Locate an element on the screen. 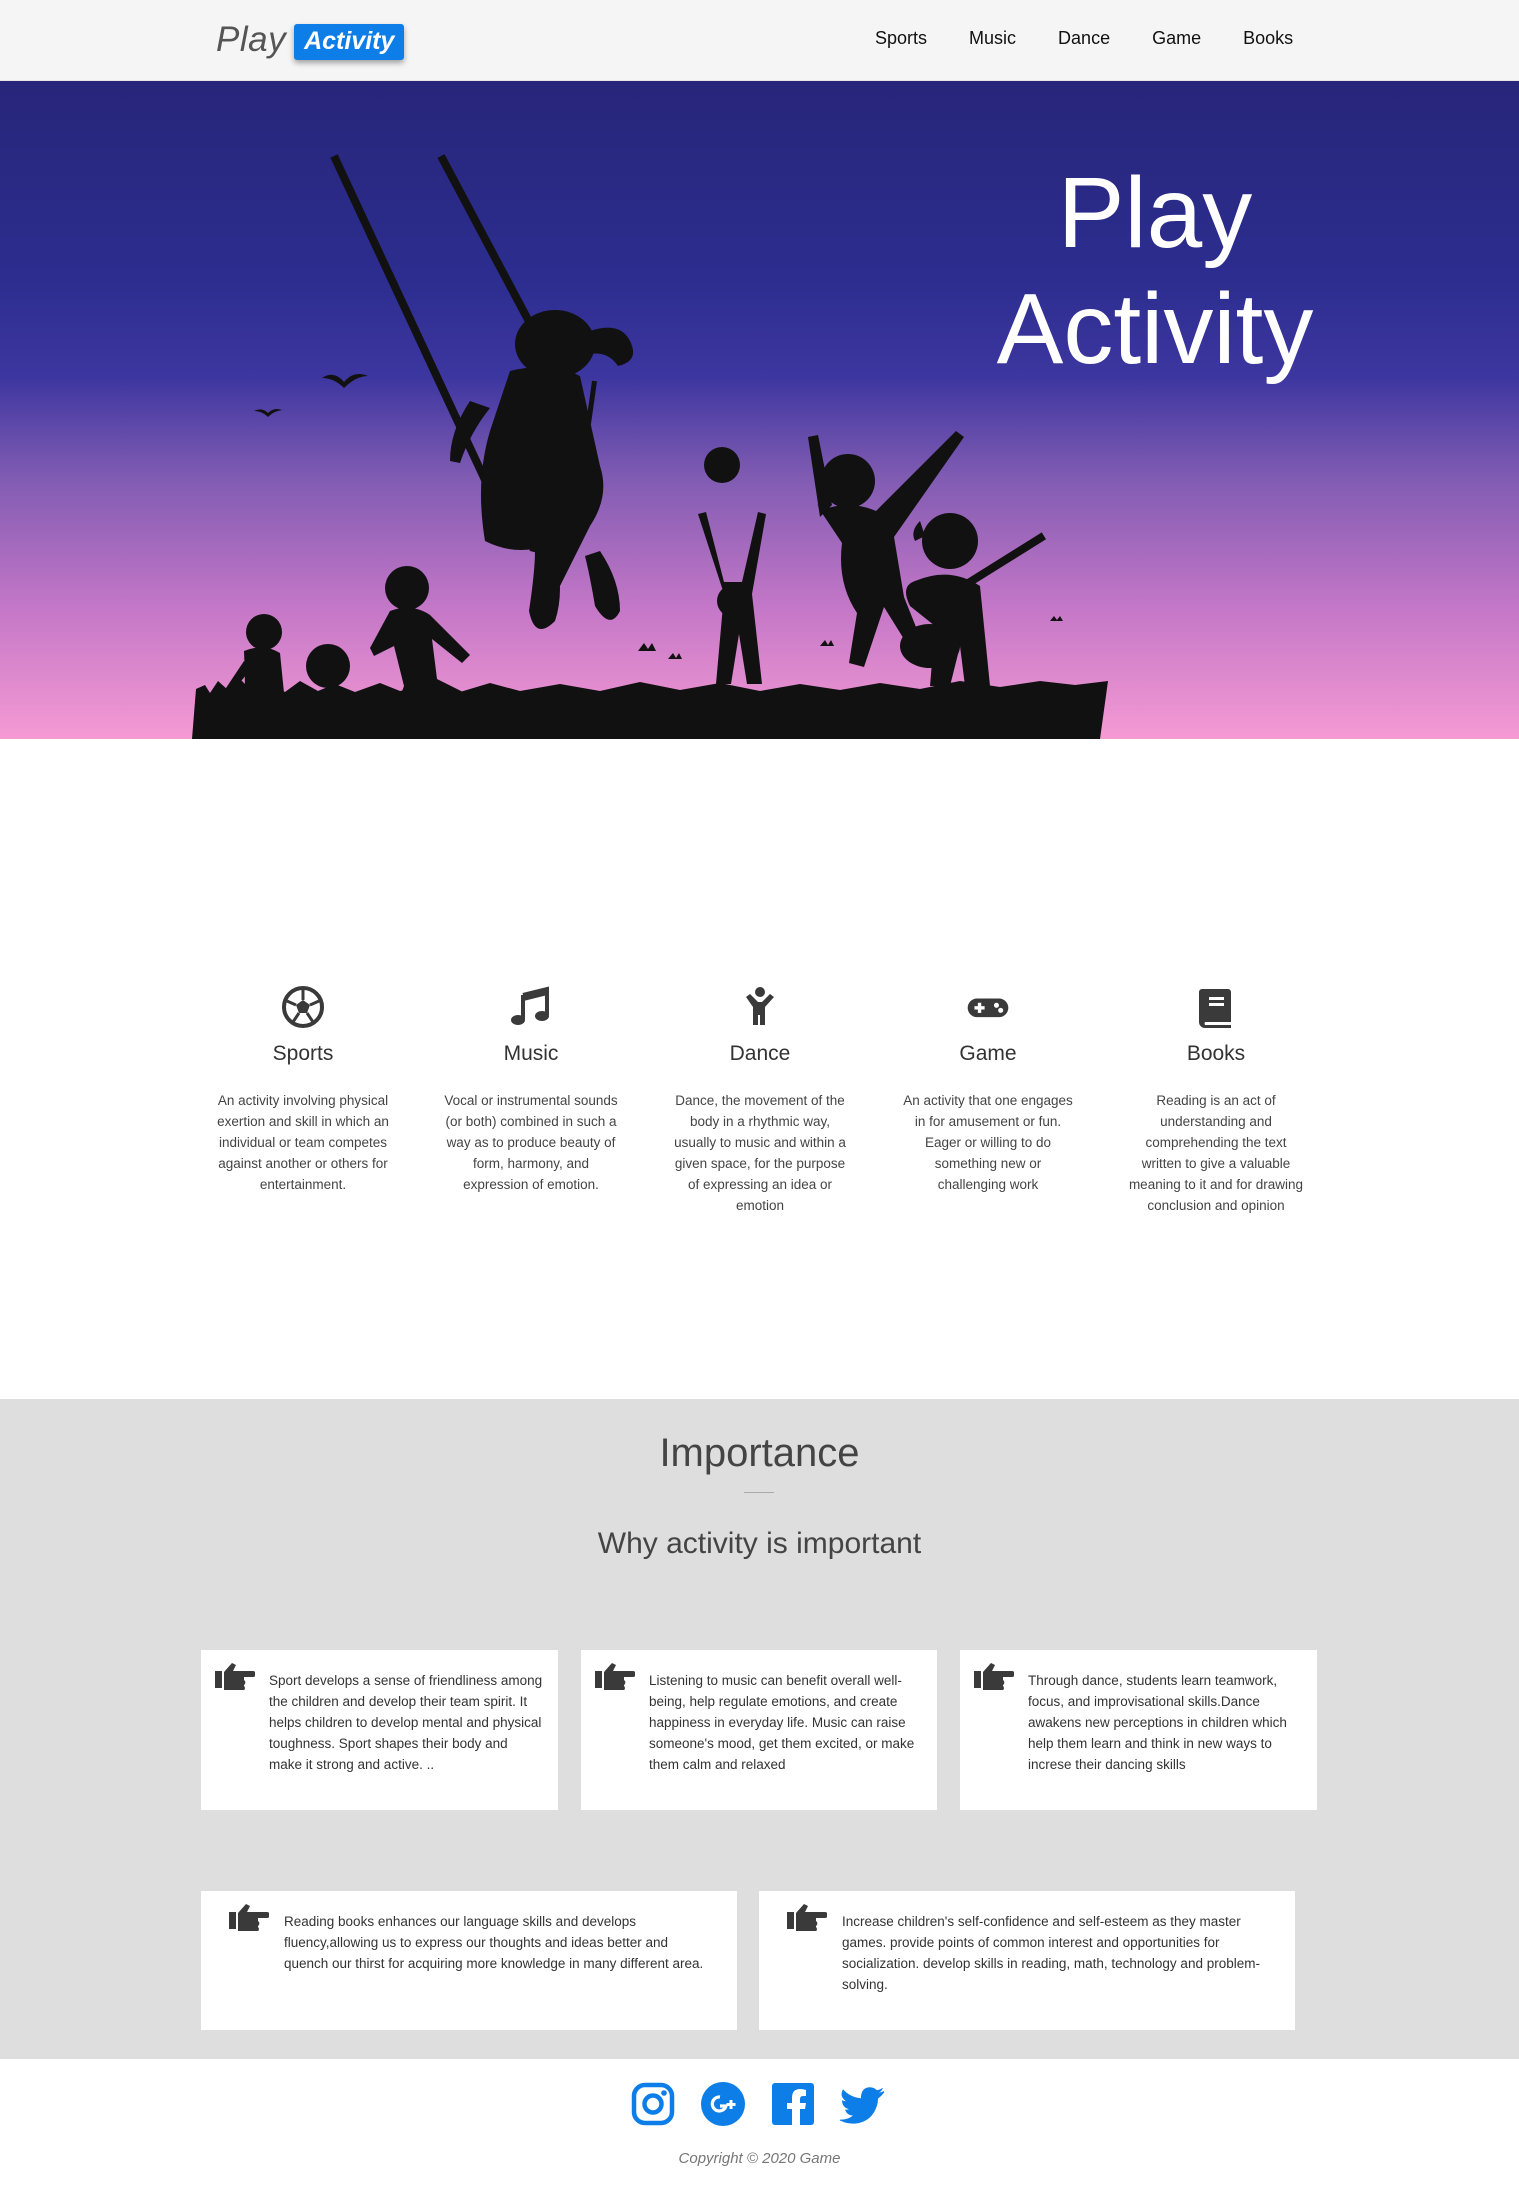  nav-link-sports: Sports is located at coordinates (901, 38).